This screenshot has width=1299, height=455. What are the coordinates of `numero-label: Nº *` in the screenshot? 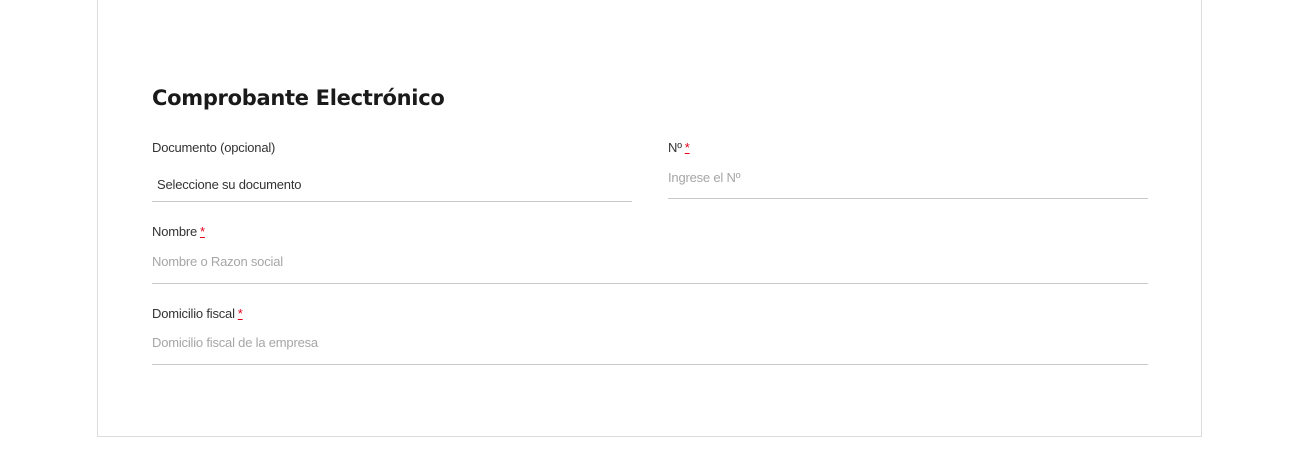 It's located at (679, 147).